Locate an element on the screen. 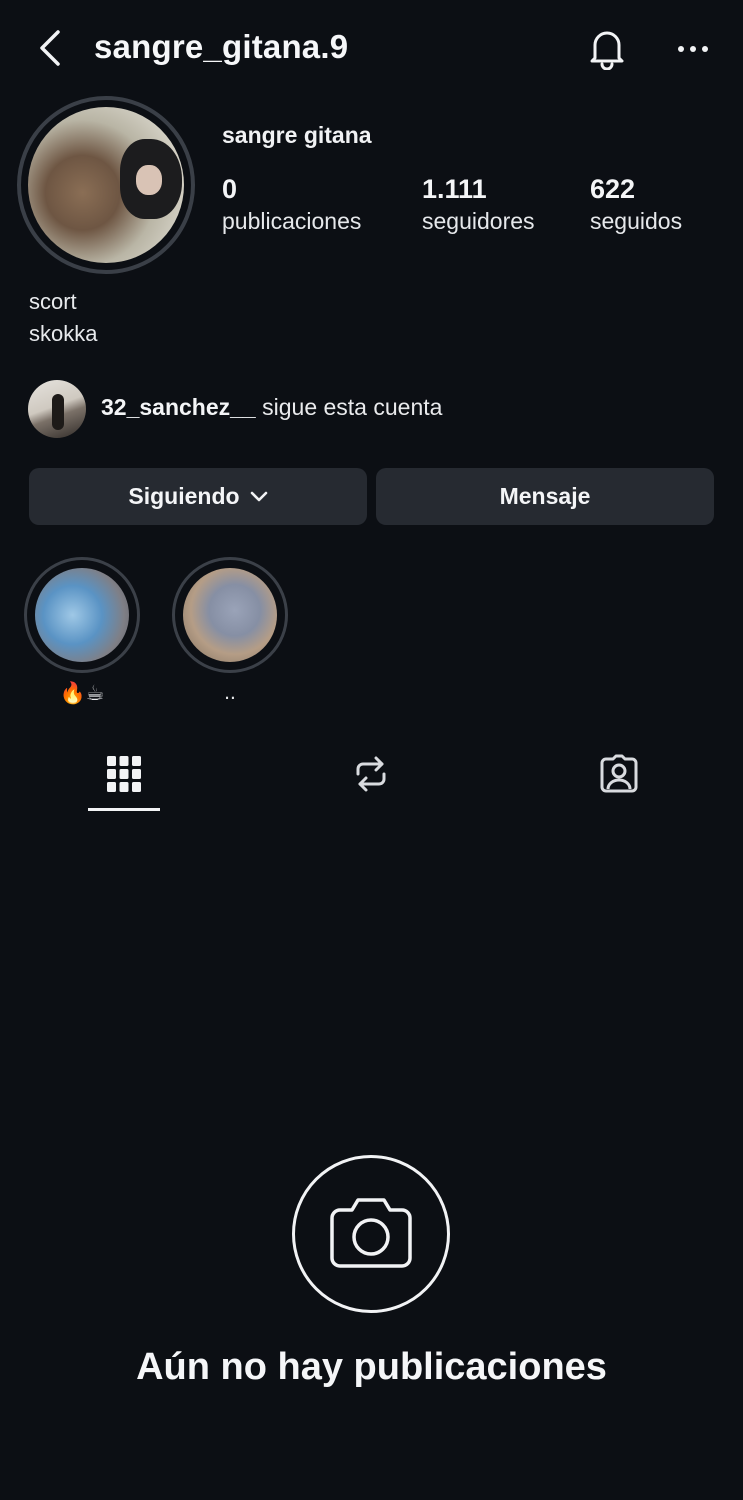 Image resolution: width=743 pixels, height=1500 pixels. camera-icon is located at coordinates (371, 1234).